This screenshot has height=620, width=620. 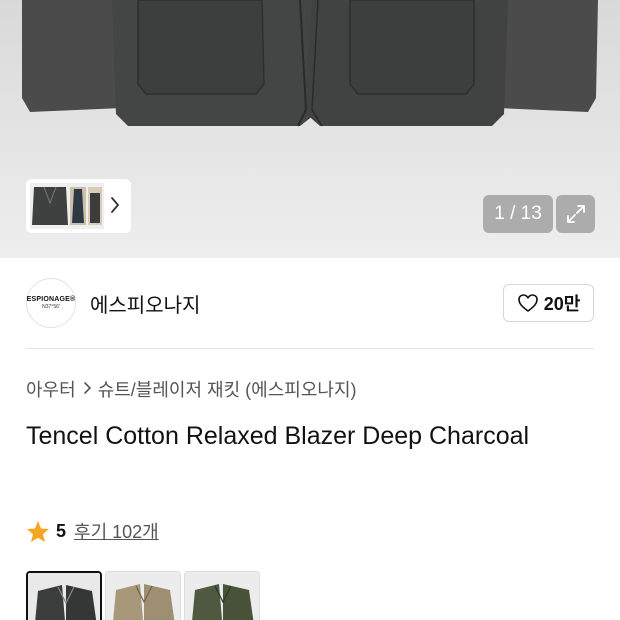 I want to click on like-count: 20만, so click(x=562, y=304).